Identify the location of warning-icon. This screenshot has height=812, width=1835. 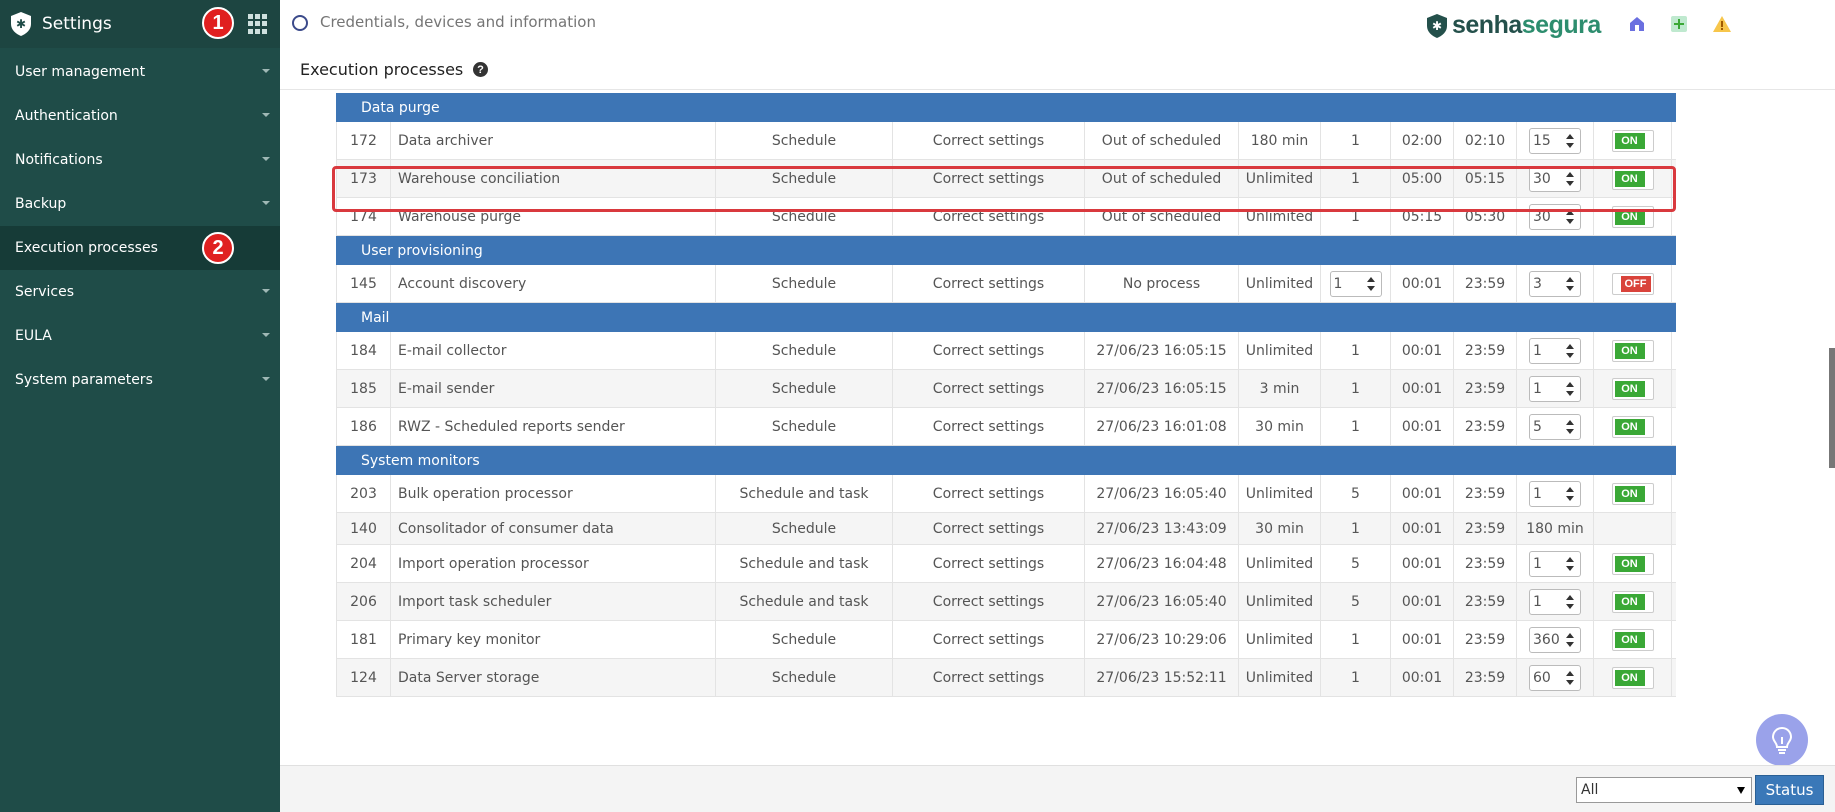
(1721, 24).